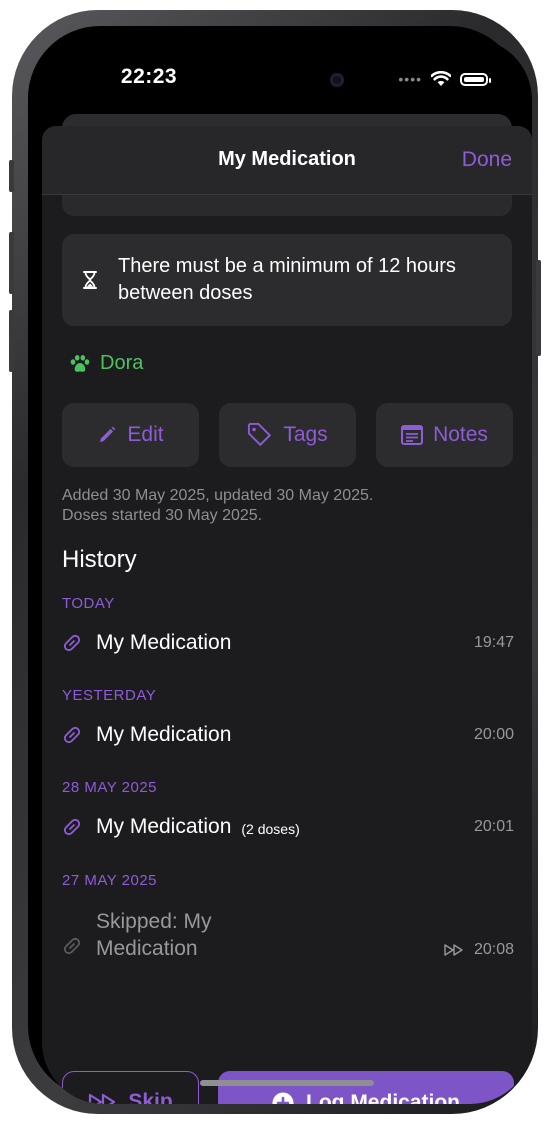 This screenshot has height=1124, width=550. Describe the element at coordinates (493, 734) in the screenshot. I see `entry-time: 20:00` at that location.